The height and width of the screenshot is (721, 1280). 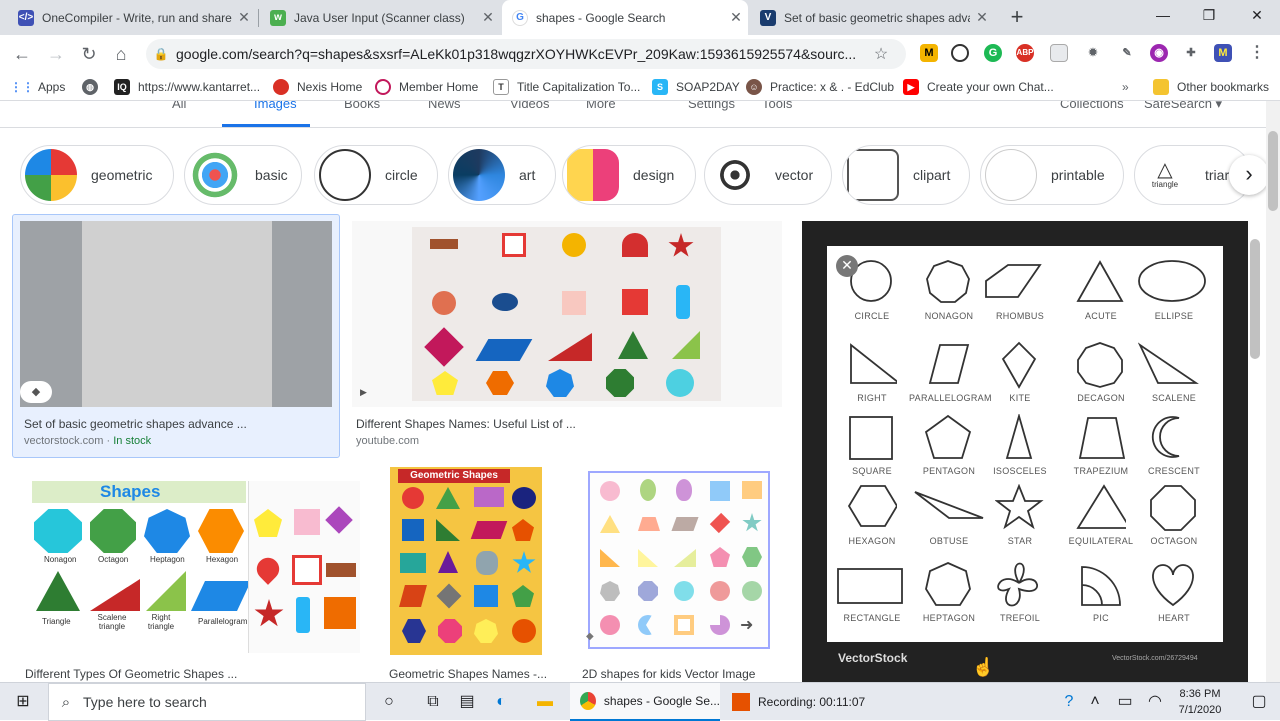 What do you see at coordinates (502, 175) in the screenshot?
I see `chip-art: art` at bounding box center [502, 175].